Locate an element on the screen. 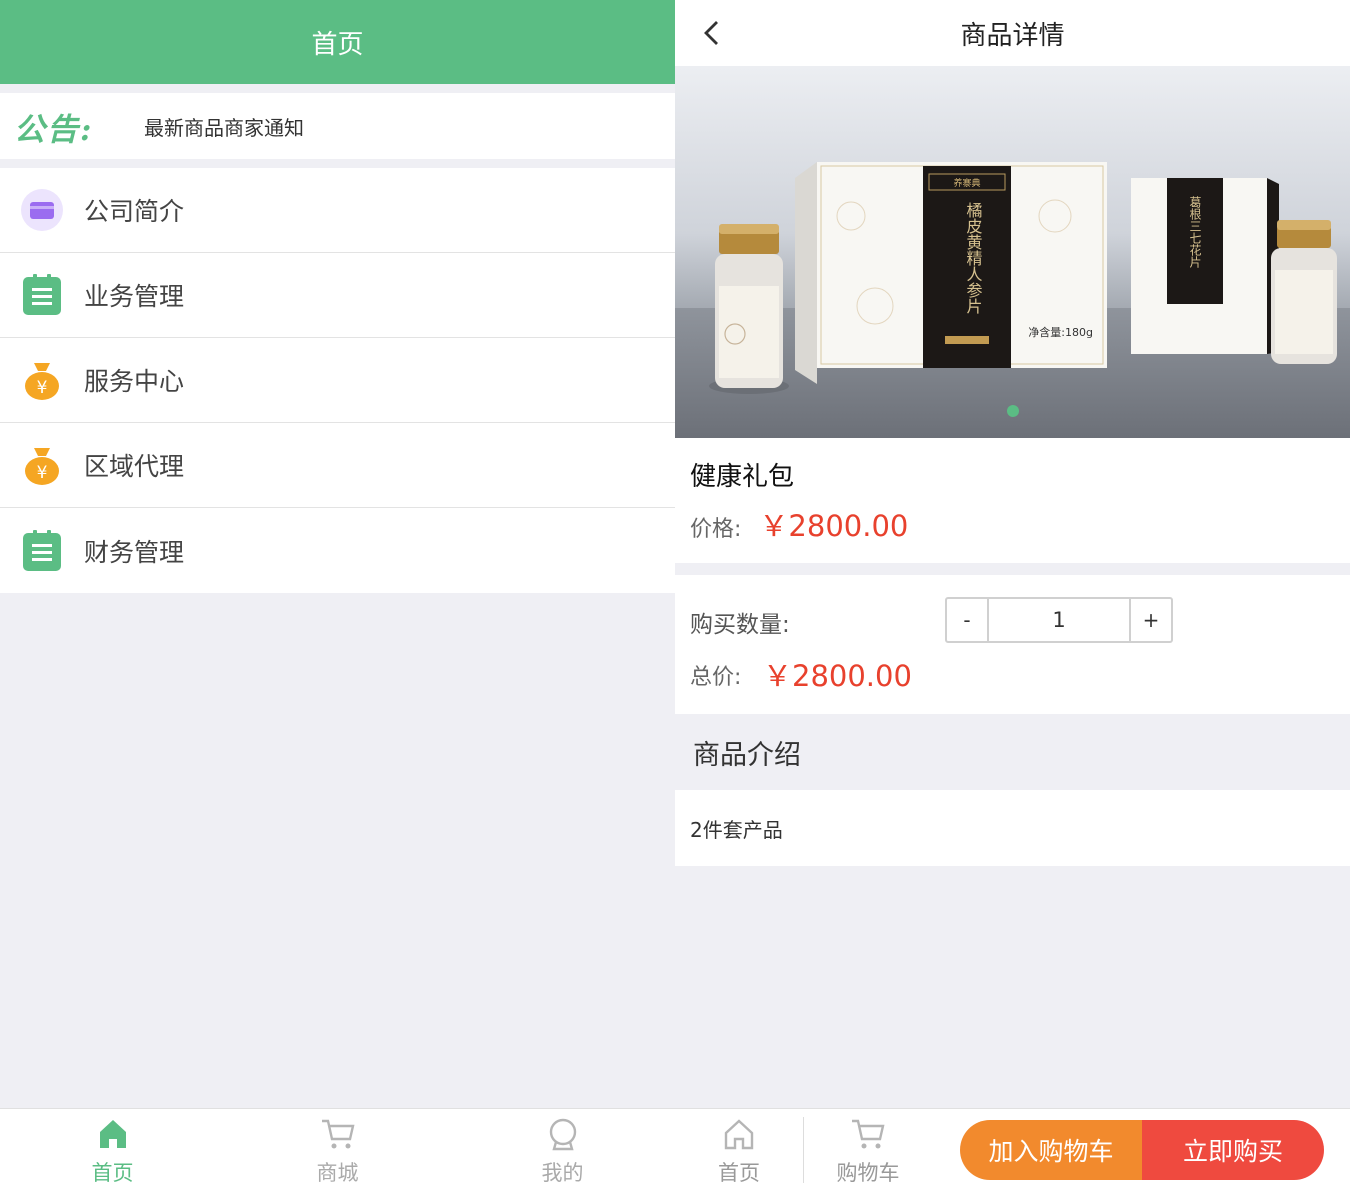 The width and height of the screenshot is (1350, 1191). product-info: 健康礼包 价格: ￥2800.00 is located at coordinates (1012, 500).